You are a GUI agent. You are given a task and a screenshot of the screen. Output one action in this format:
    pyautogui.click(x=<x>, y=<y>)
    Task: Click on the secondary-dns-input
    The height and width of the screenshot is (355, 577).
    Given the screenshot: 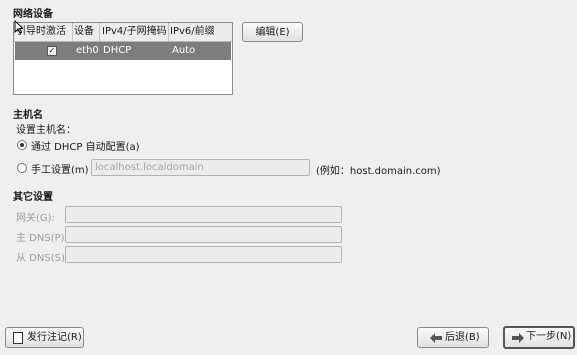 What is the action you would take?
    pyautogui.click(x=203, y=254)
    